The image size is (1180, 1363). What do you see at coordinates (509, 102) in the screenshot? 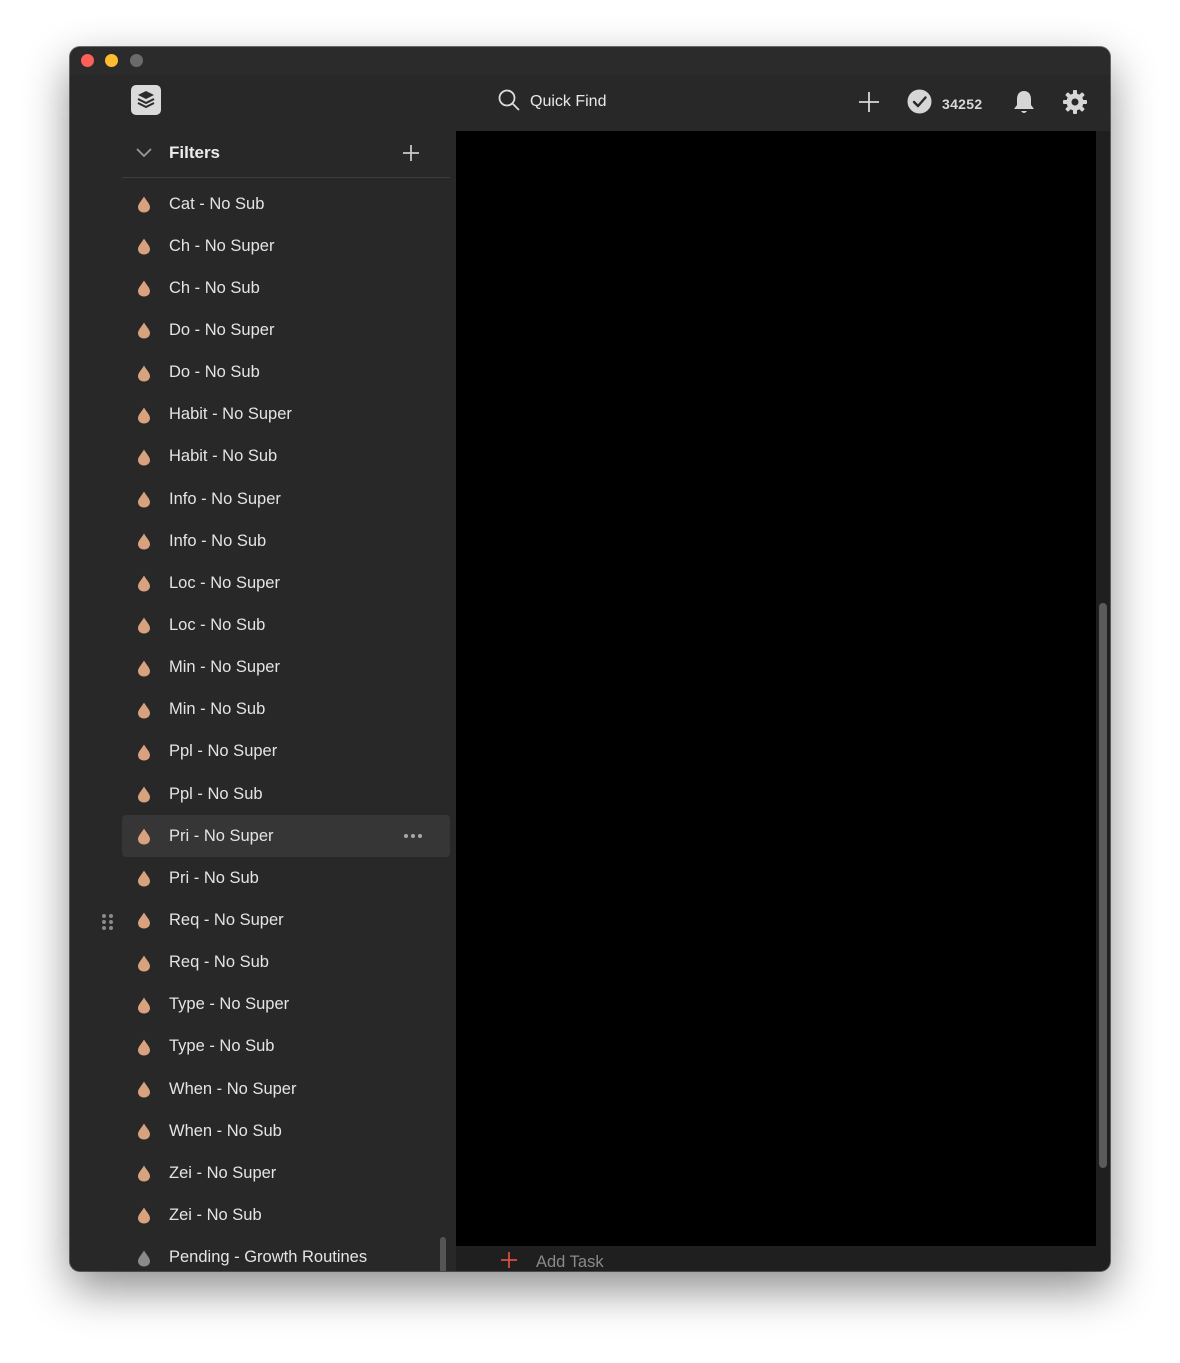
I see `search-icon` at bounding box center [509, 102].